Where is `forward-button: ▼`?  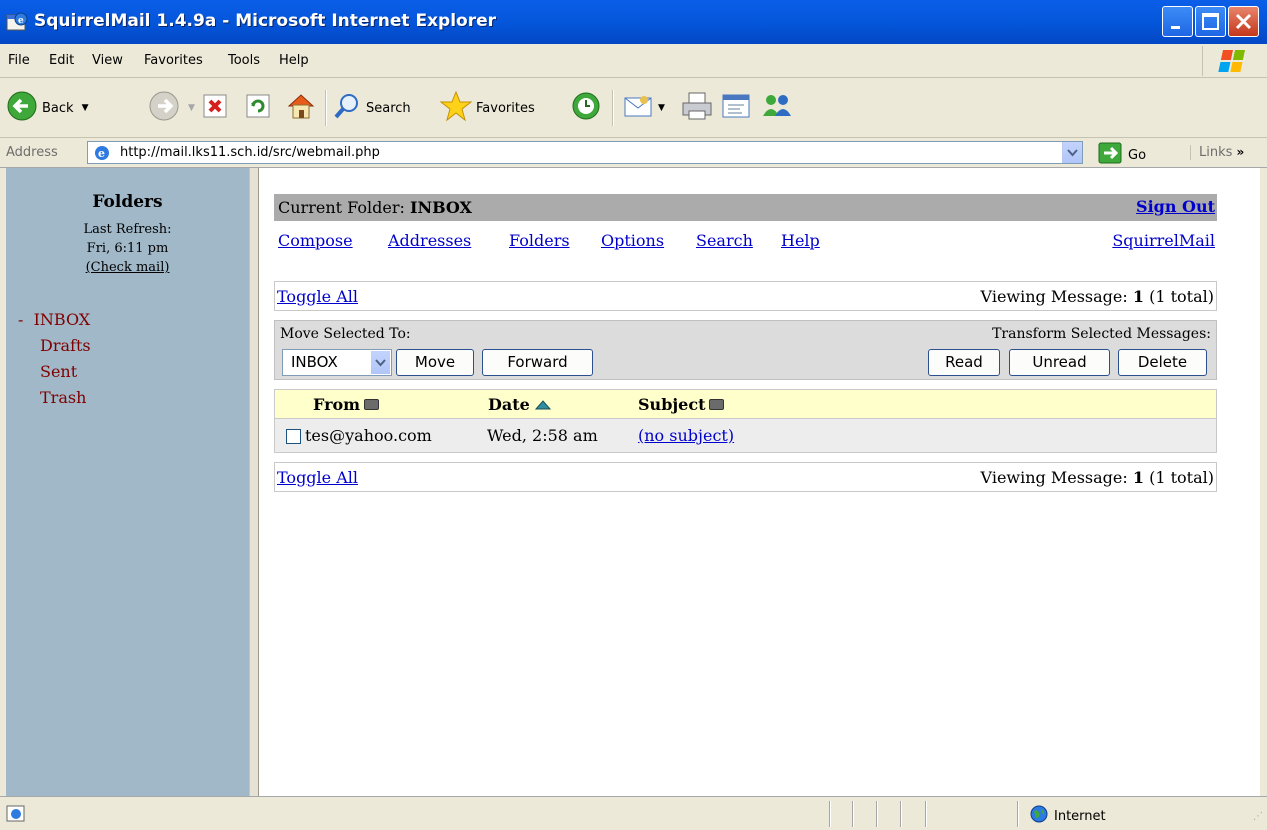 forward-button: ▼ is located at coordinates (171, 108).